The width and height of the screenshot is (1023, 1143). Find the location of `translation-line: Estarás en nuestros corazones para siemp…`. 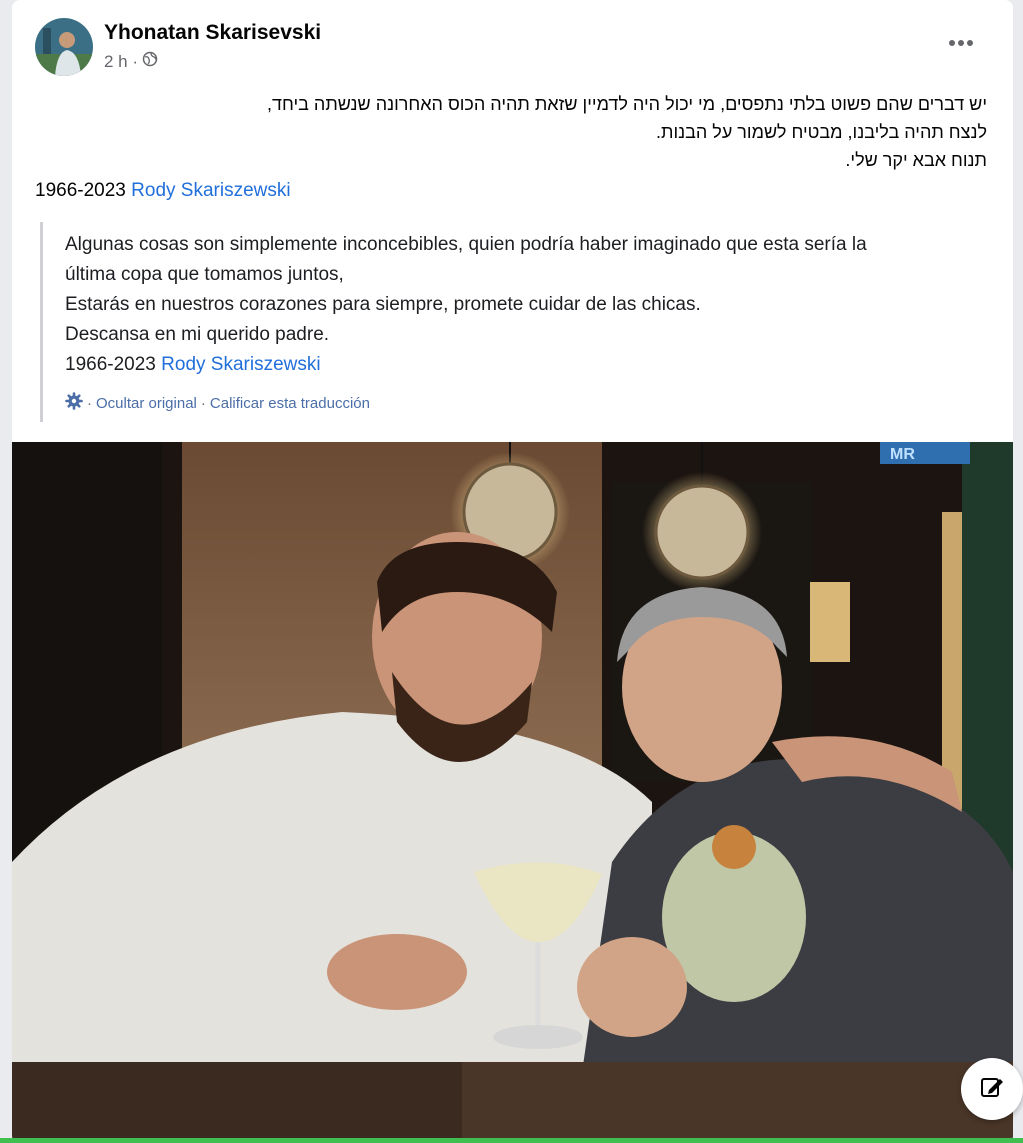

translation-line: Estarás en nuestros corazones para siemp… is located at coordinates (383, 304).